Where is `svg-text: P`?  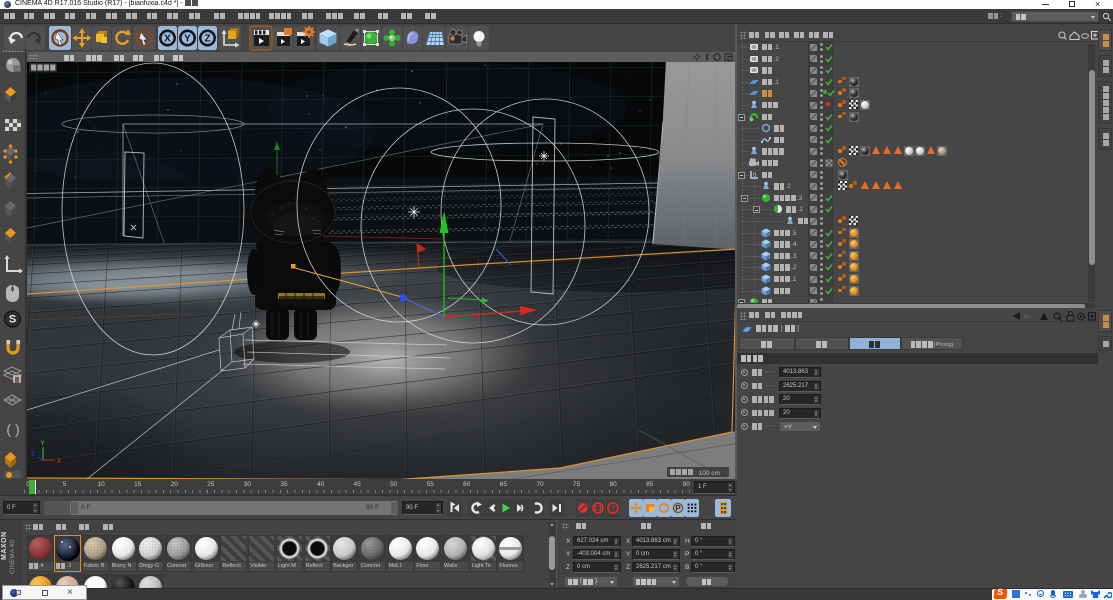
svg-text: P is located at coordinates (678, 508).